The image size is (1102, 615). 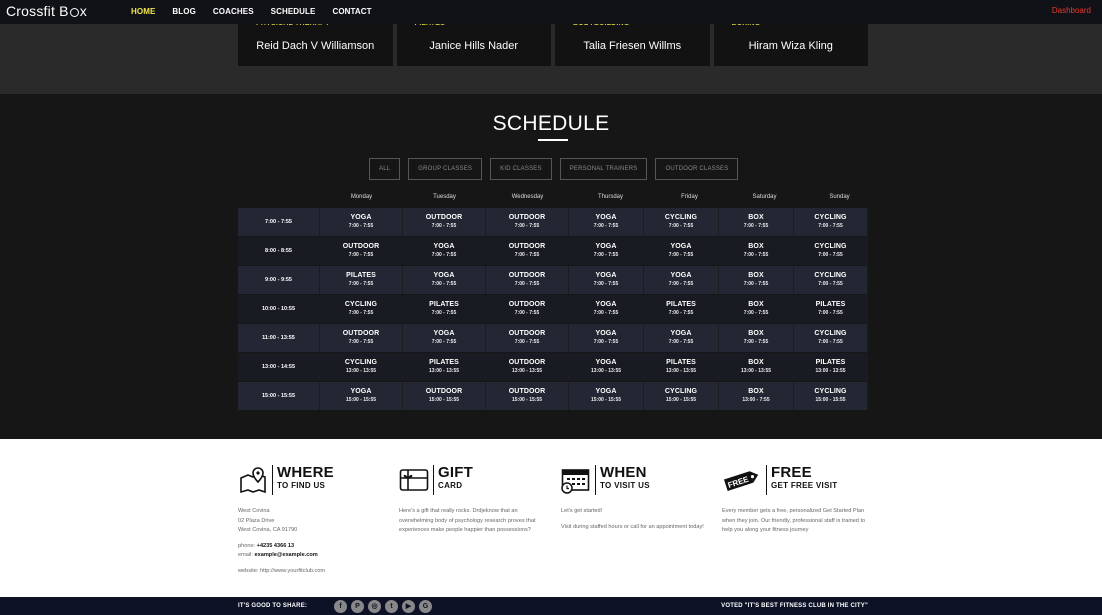 What do you see at coordinates (697, 169) in the screenshot?
I see `filter-outdoor-classes: OUTDOOR CLASSES` at bounding box center [697, 169].